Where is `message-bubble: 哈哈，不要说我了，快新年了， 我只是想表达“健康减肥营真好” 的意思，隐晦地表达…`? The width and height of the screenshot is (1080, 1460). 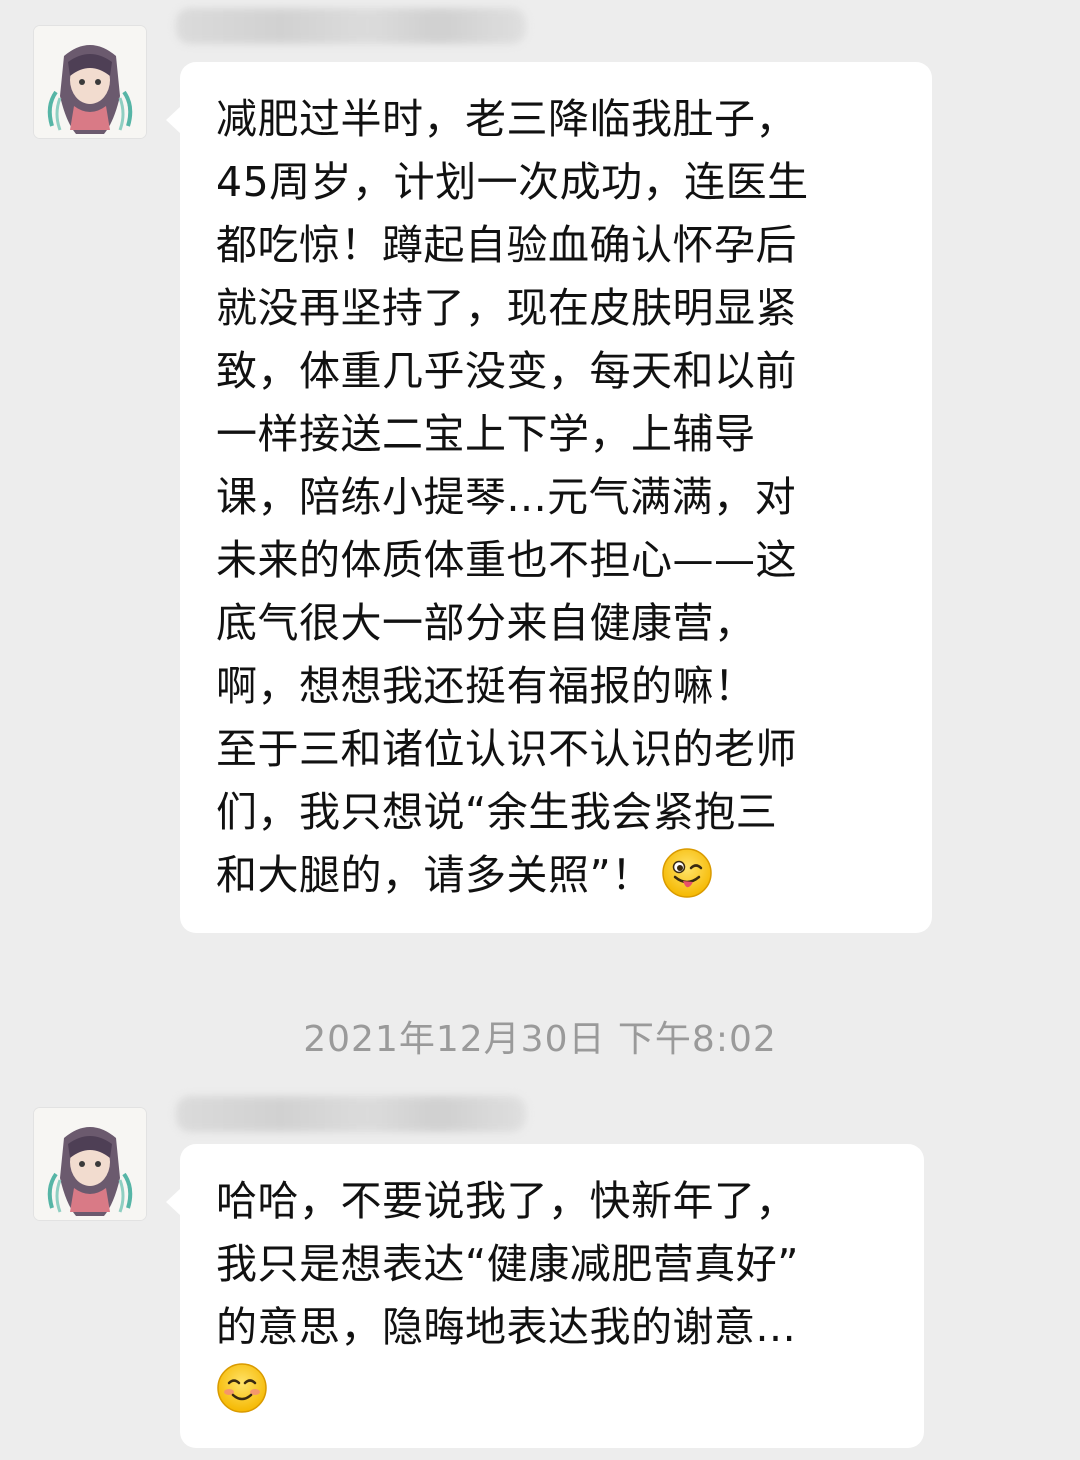
message-bubble: 哈哈，不要说我了，快新年了， 我只是想表达“健康减肥营真好” 的意思，隐晦地表达… is located at coordinates (545, 1296).